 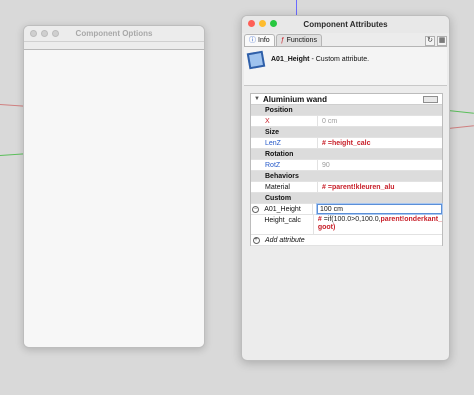 I want to click on toggle-switch, so click(x=430, y=99).